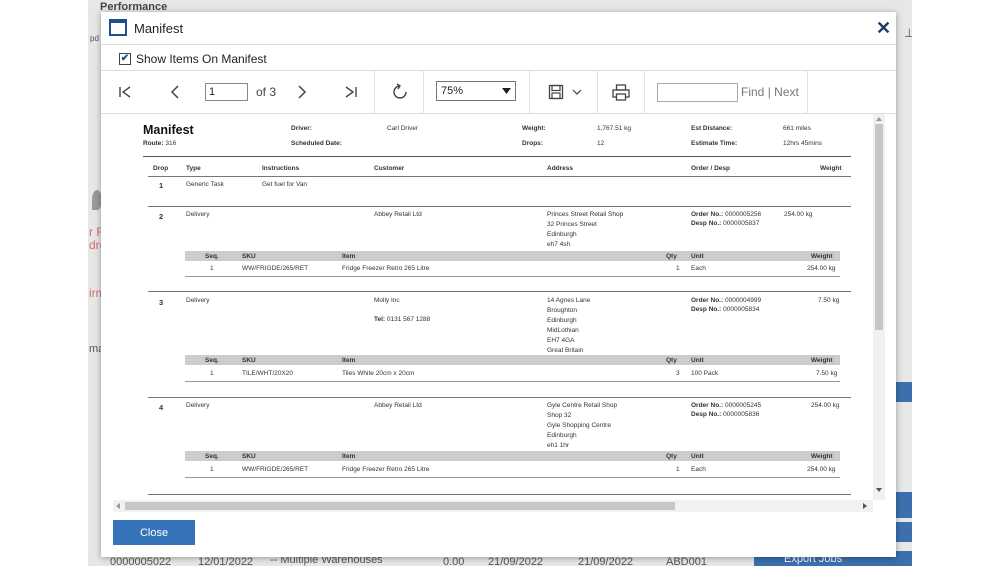 The width and height of the screenshot is (1000, 566). I want to click on drop-type: Delivery, so click(198, 214).